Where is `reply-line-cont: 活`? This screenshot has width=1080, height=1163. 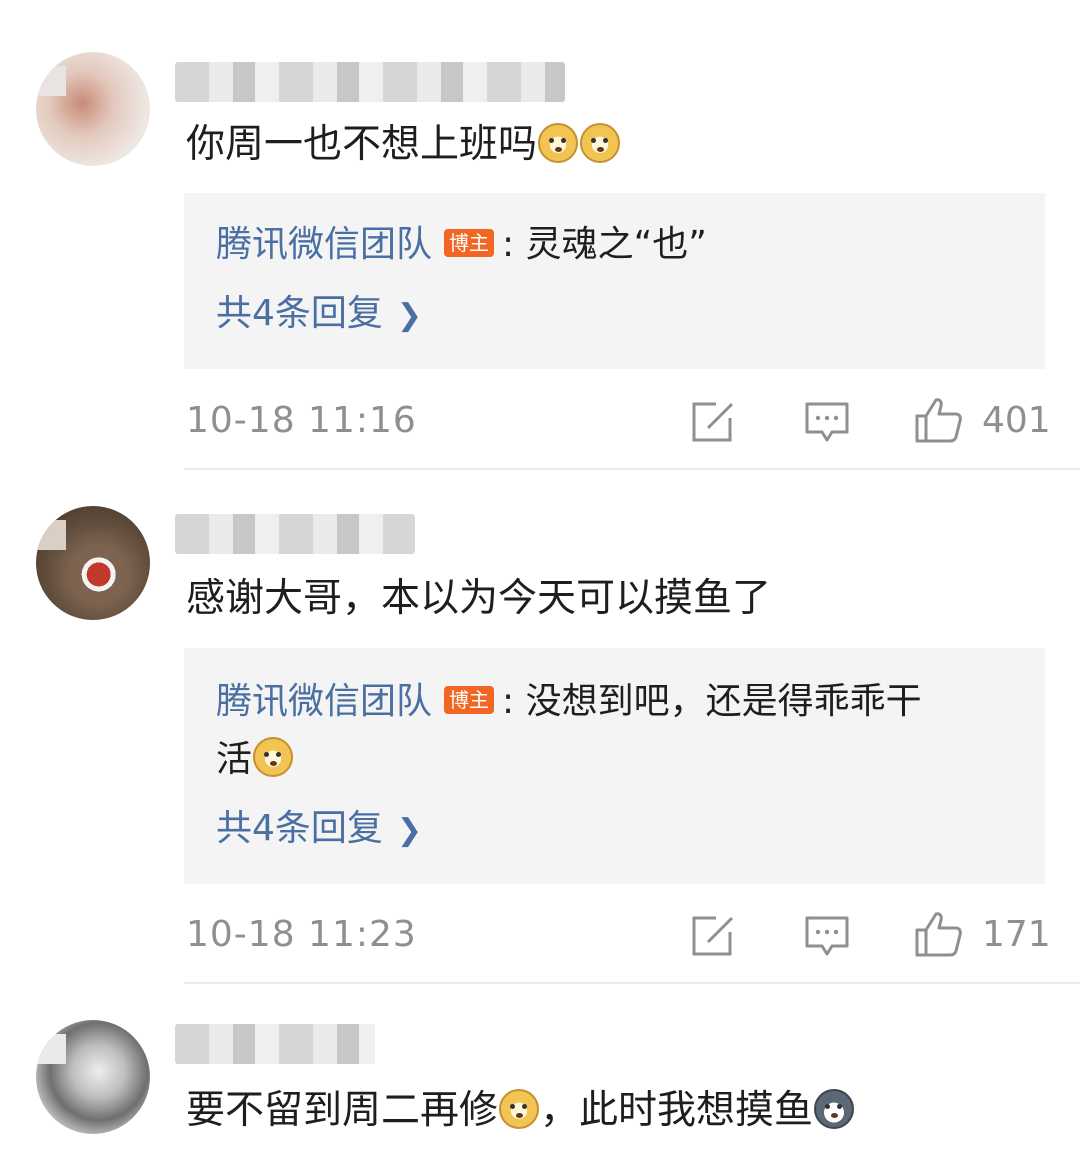
reply-line-cont: 活 is located at coordinates (255, 760).